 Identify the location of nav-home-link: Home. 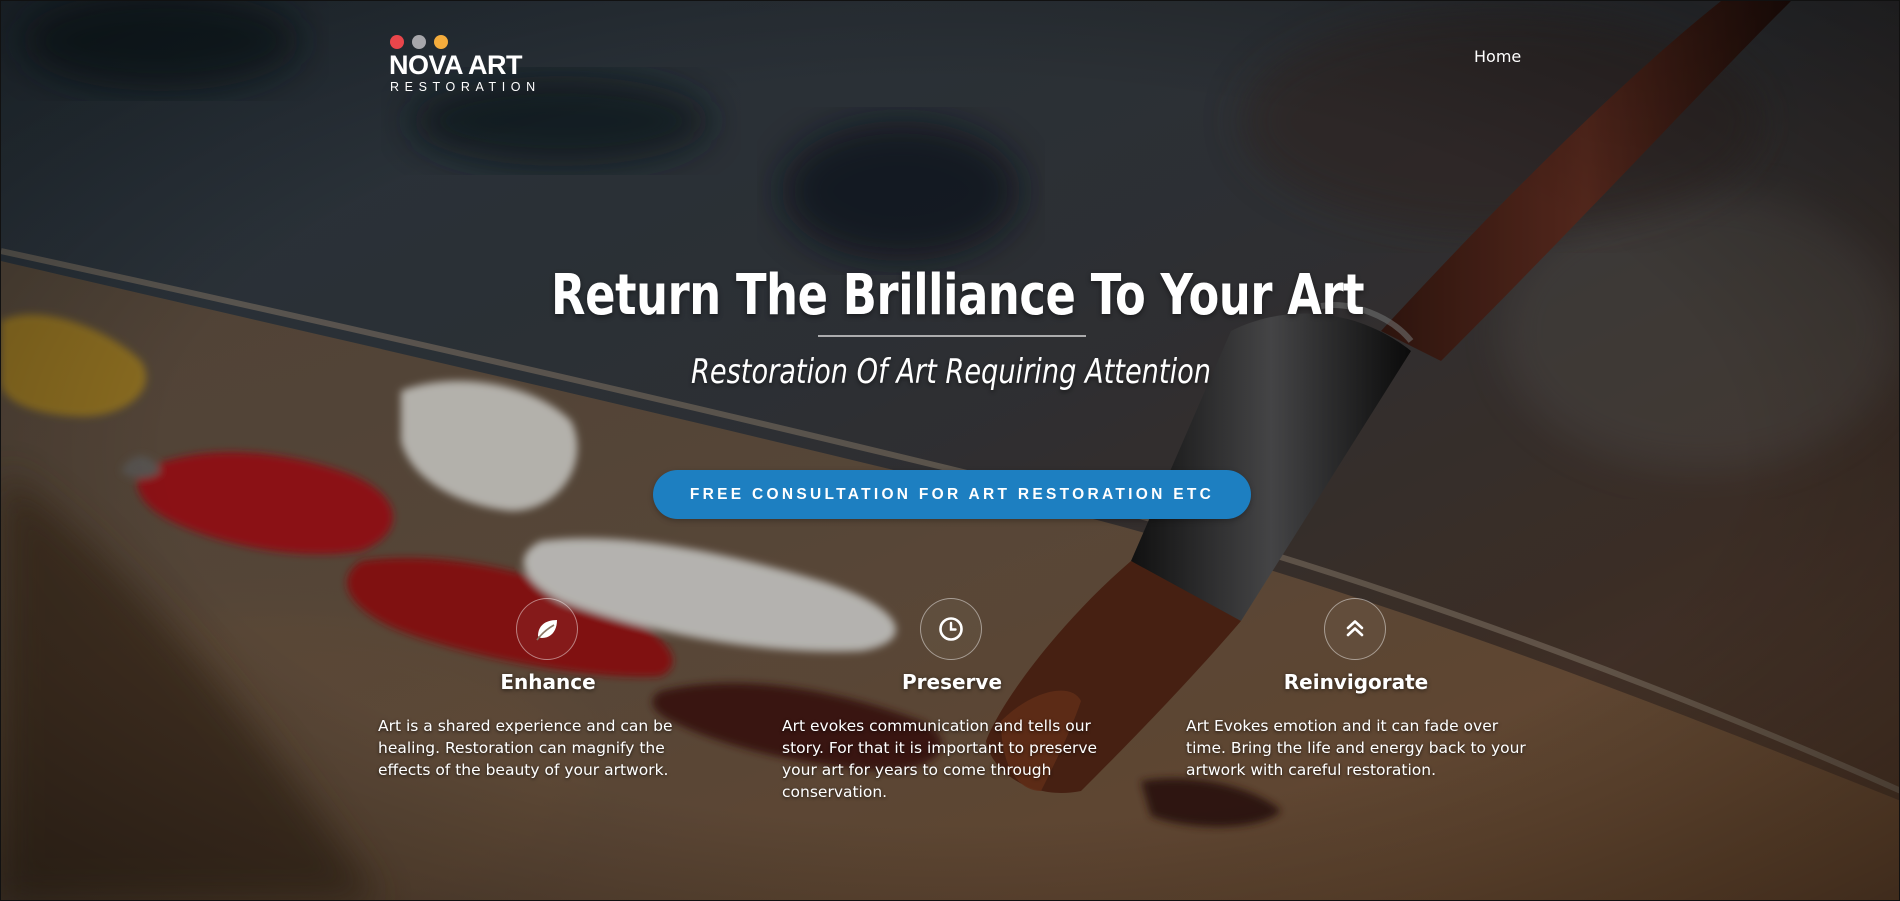
(1497, 57).